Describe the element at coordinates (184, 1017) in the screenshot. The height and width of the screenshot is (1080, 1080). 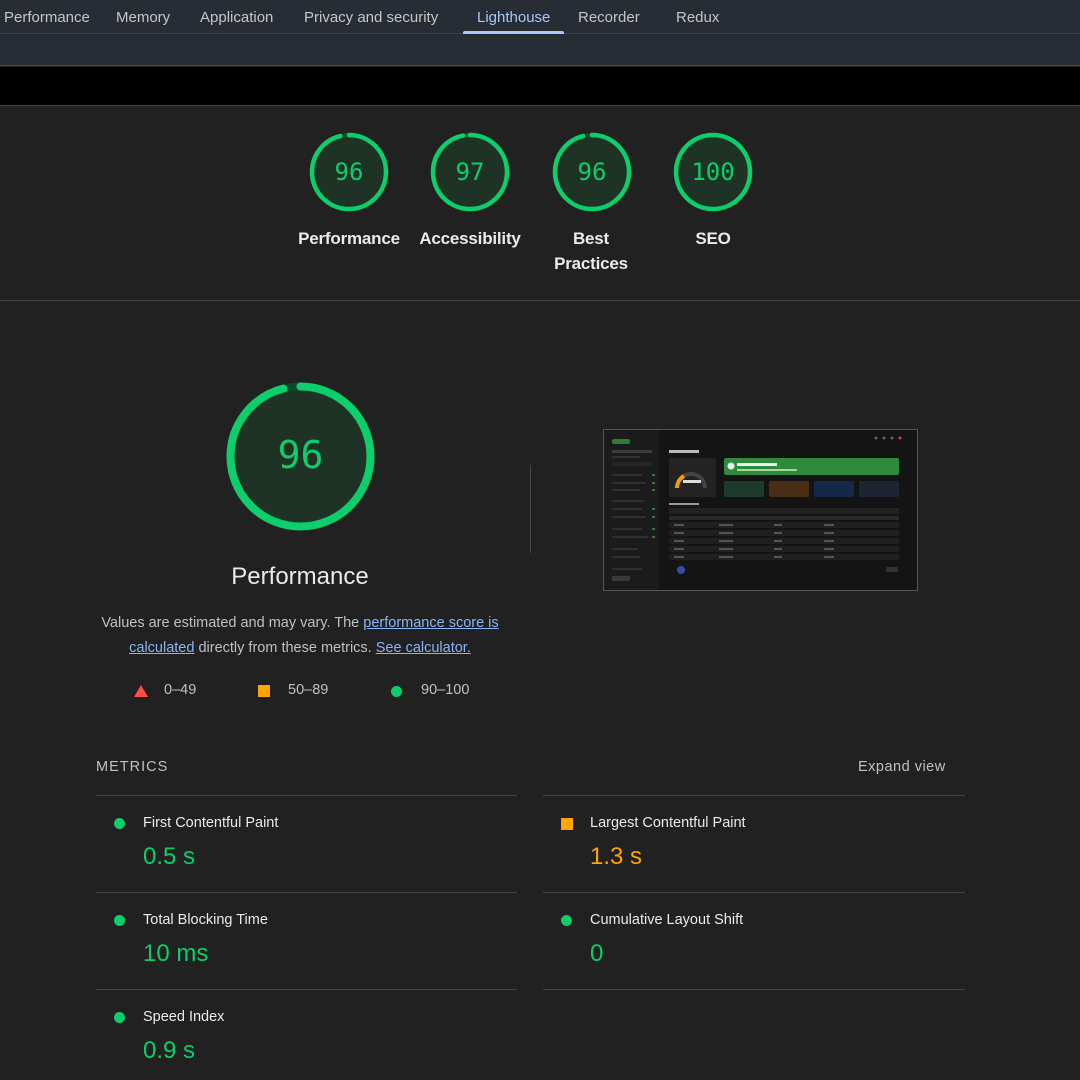
I see `metric-name: Speed Index` at that location.